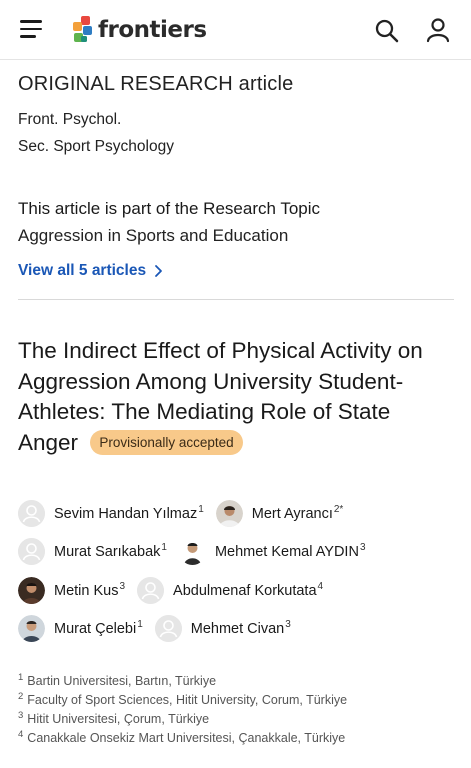  Describe the element at coordinates (438, 30) in the screenshot. I see `user-icon` at that location.